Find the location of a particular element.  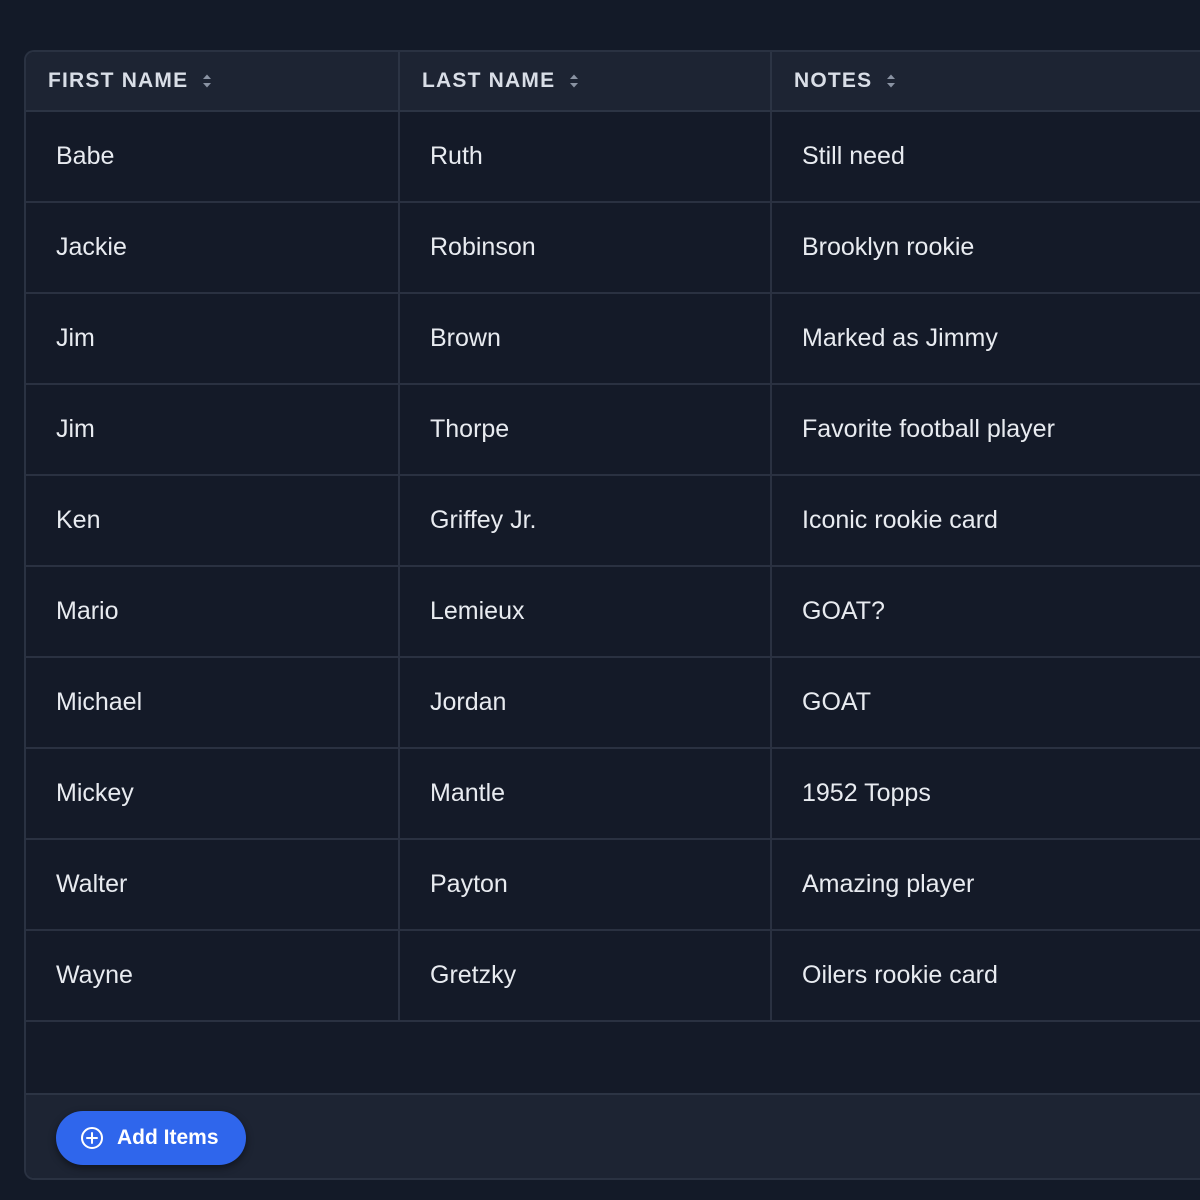

cell-first-name: Michael is located at coordinates (212, 702).